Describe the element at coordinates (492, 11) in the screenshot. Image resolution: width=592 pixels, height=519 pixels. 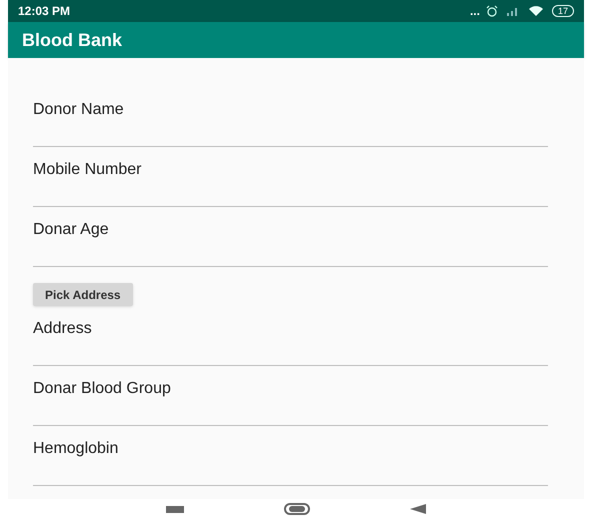
I see `alarm-icon` at that location.